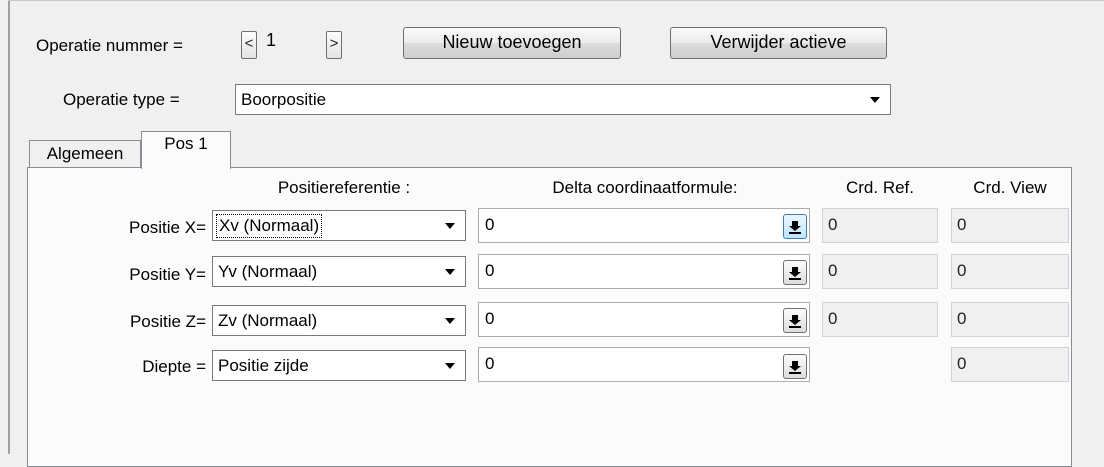 This screenshot has height=467, width=1104. Describe the element at coordinates (1010, 225) in the screenshot. I see `crd-view-field-x: 0` at that location.